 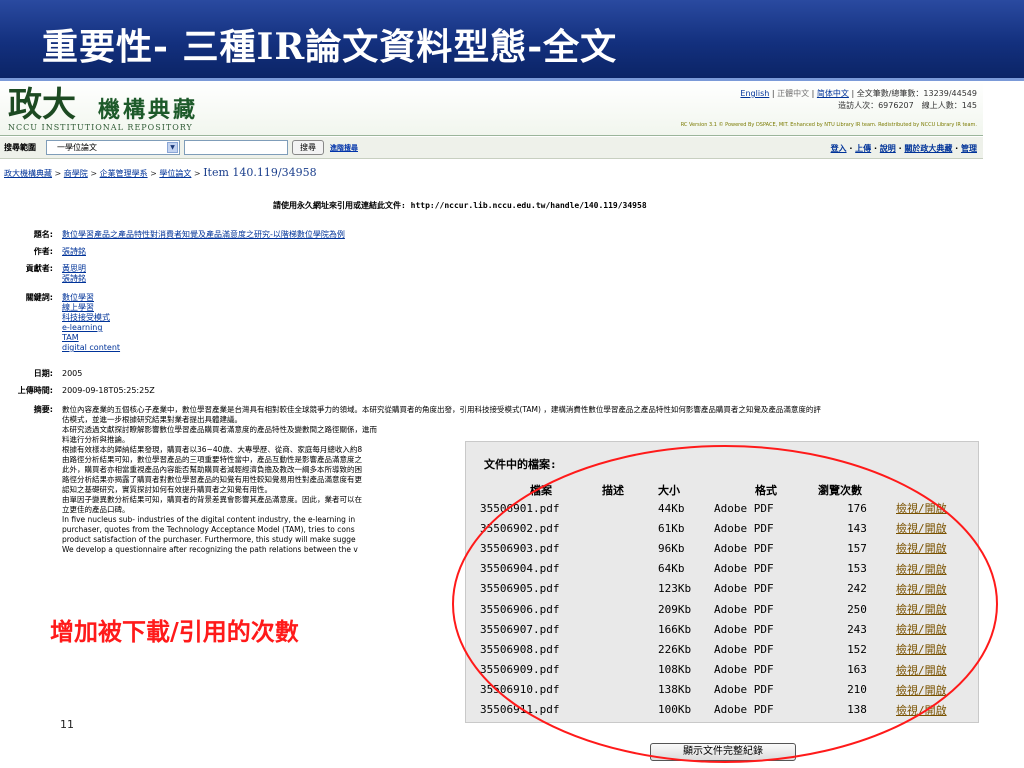 I want to click on help-link: 說明, so click(x=888, y=148).